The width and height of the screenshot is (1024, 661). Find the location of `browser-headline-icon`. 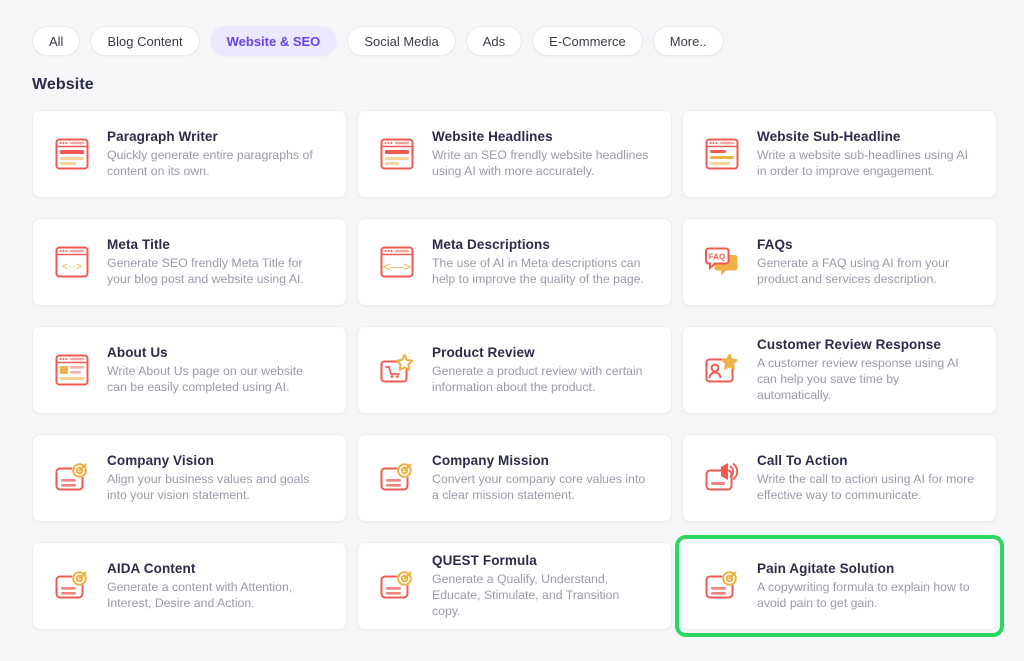

browser-headline-icon is located at coordinates (397, 154).